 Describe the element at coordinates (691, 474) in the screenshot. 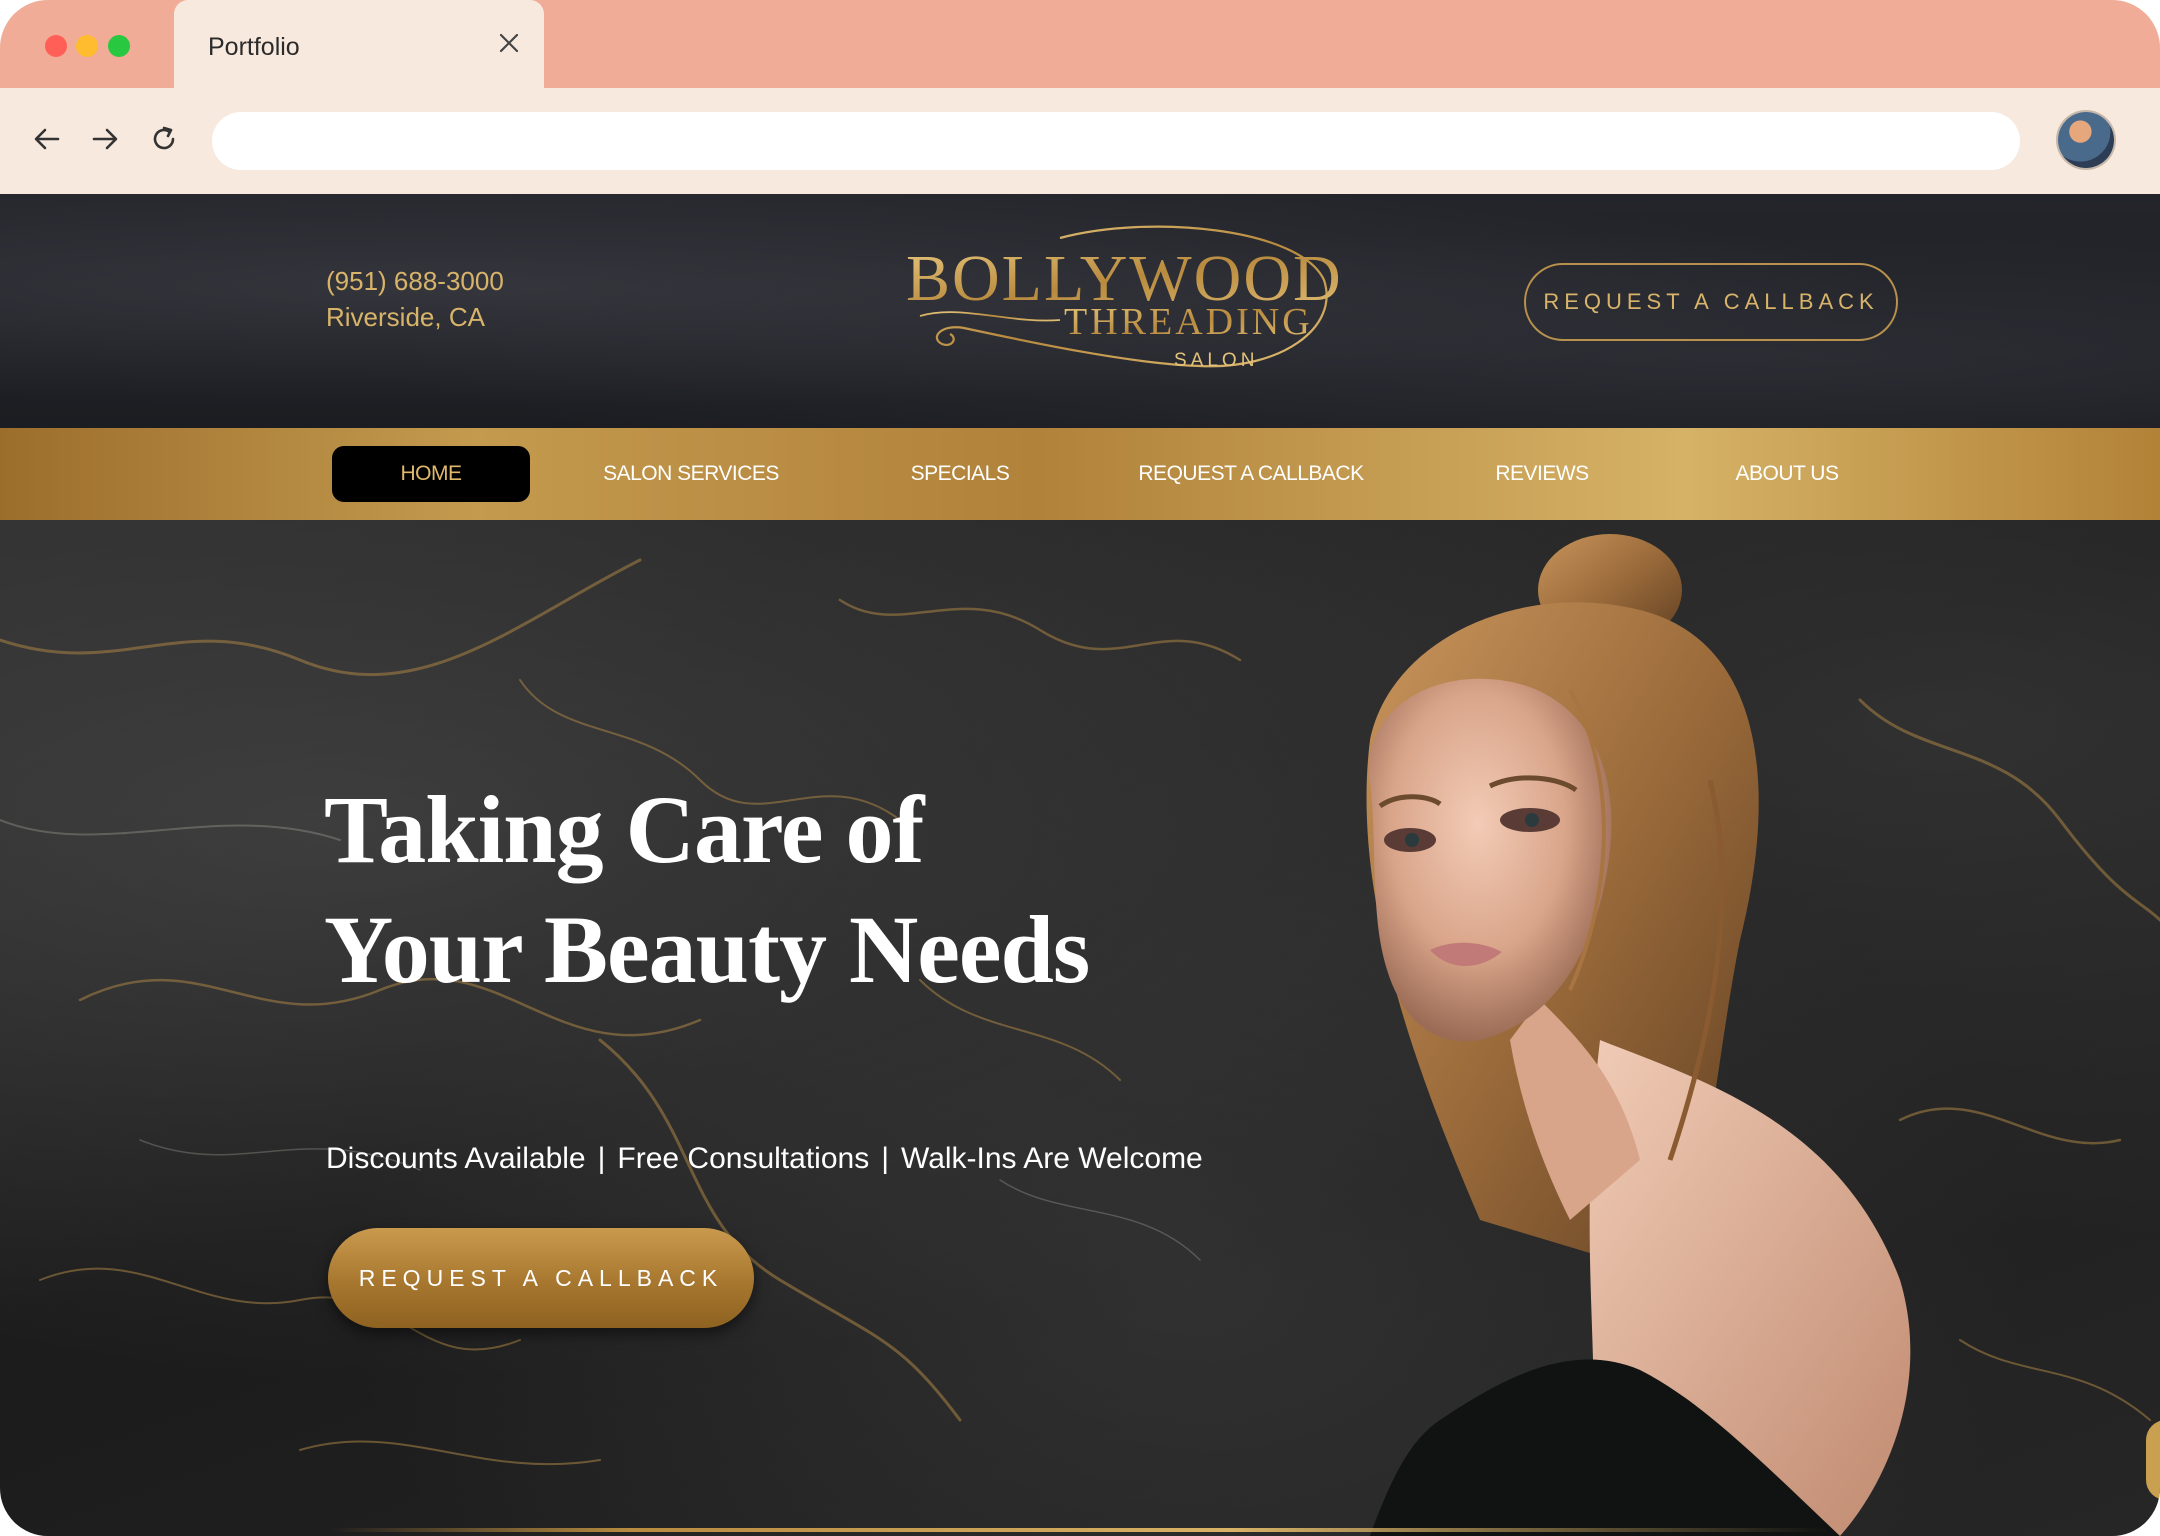

I see `nav-salon-services: SALON SERVICES` at that location.